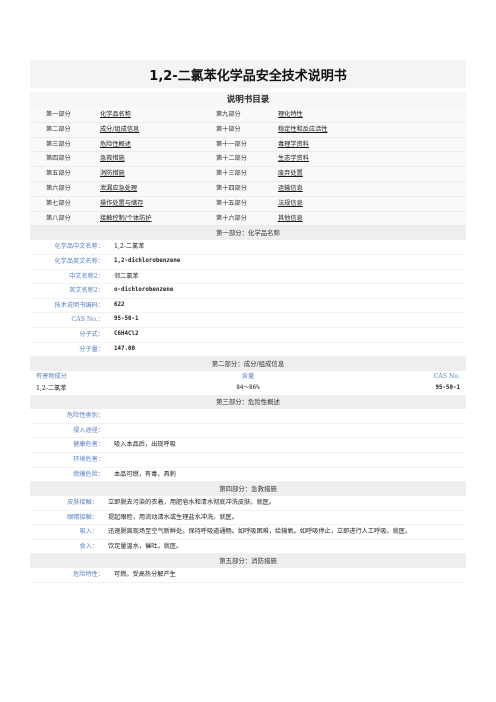  What do you see at coordinates (143, 174) in the screenshot?
I see `toc-link: 消防措施` at bounding box center [143, 174].